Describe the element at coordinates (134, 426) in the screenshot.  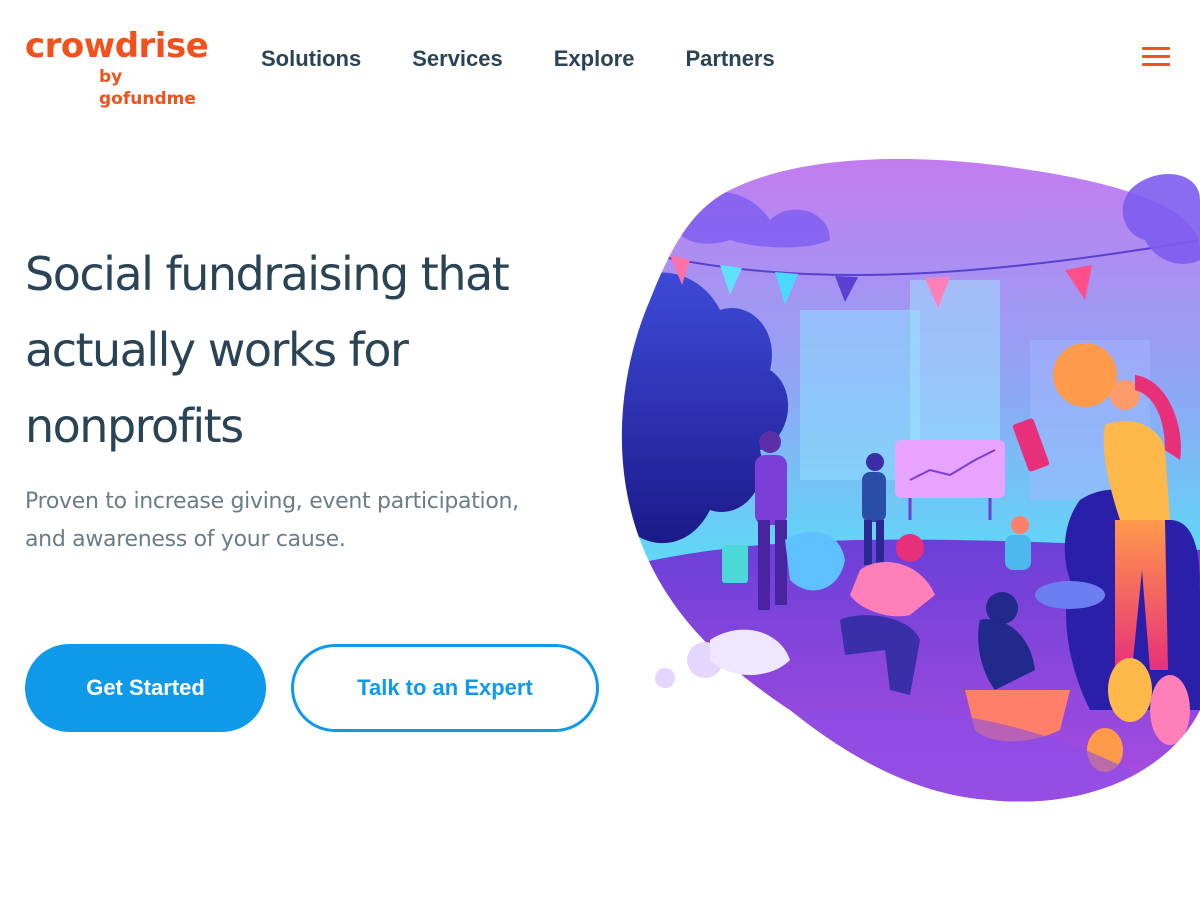
I see `headline-line: nonprofits` at that location.